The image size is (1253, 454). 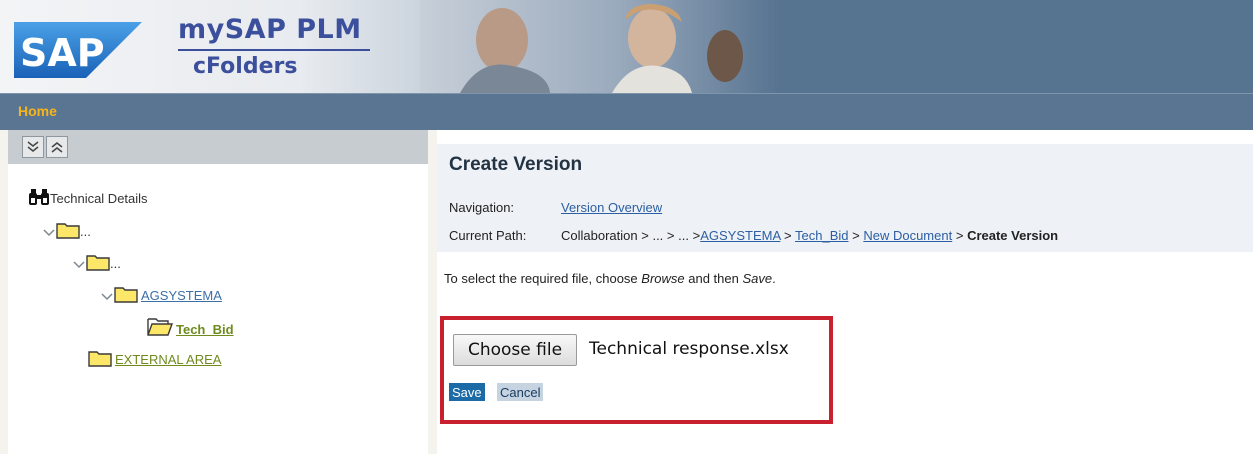 I want to click on binoculars-icon, so click(x=39, y=197).